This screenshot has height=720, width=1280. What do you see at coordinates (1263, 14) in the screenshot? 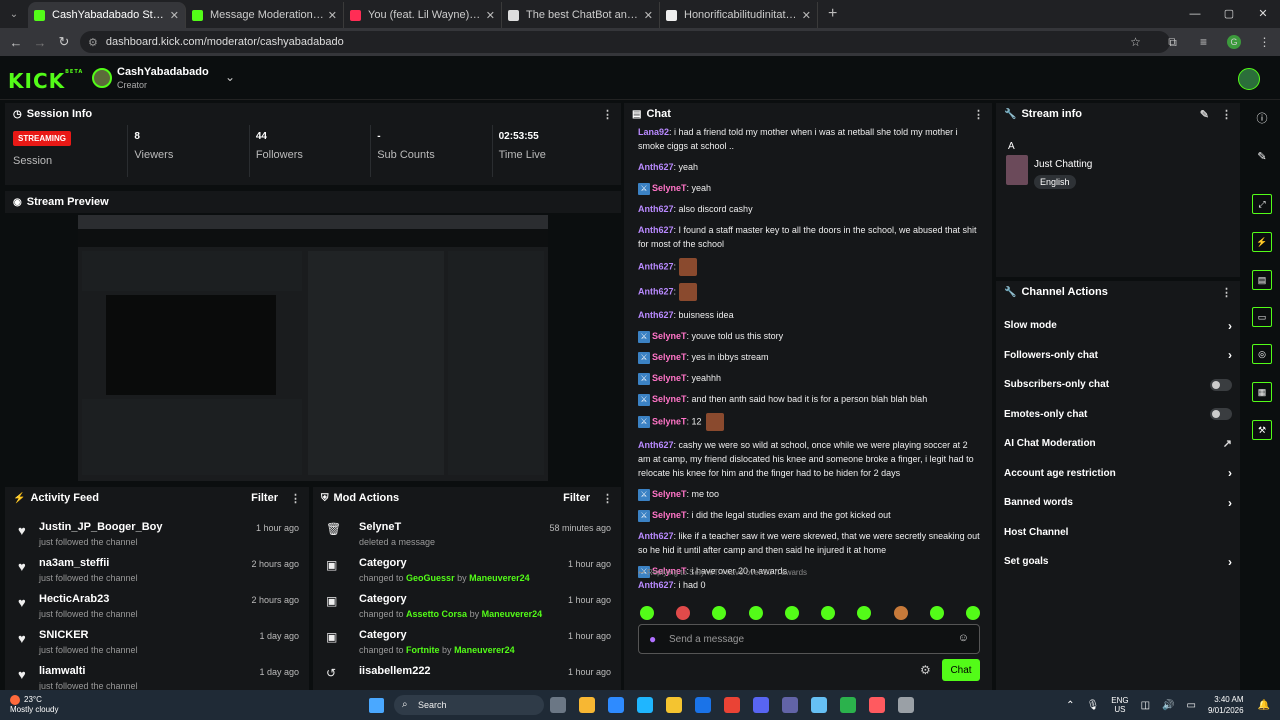
I see `close-window-button: ✕` at bounding box center [1263, 14].